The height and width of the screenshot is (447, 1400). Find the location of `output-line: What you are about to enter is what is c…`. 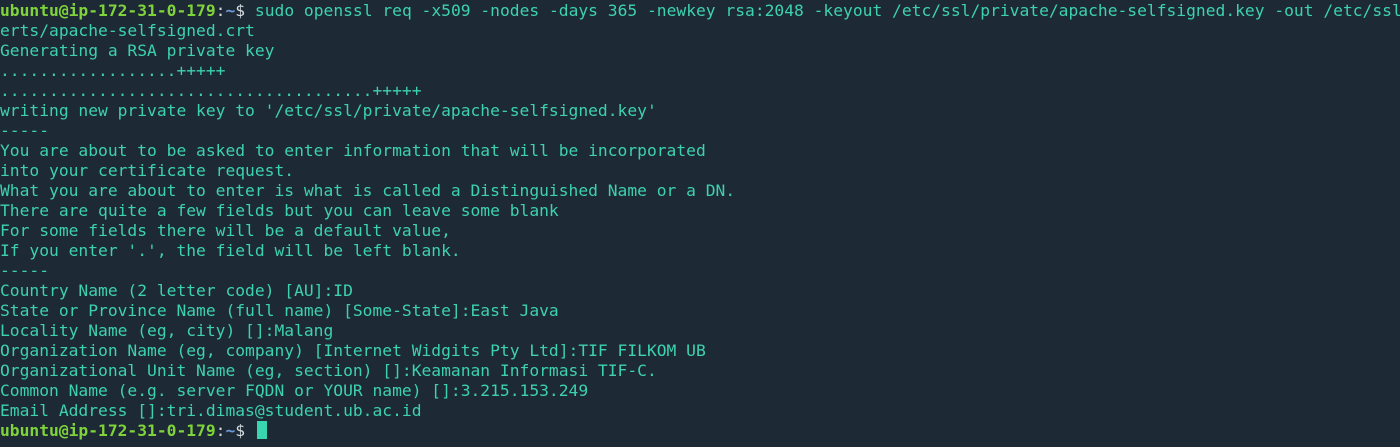

output-line: What you are about to enter is what is c… is located at coordinates (368, 190).